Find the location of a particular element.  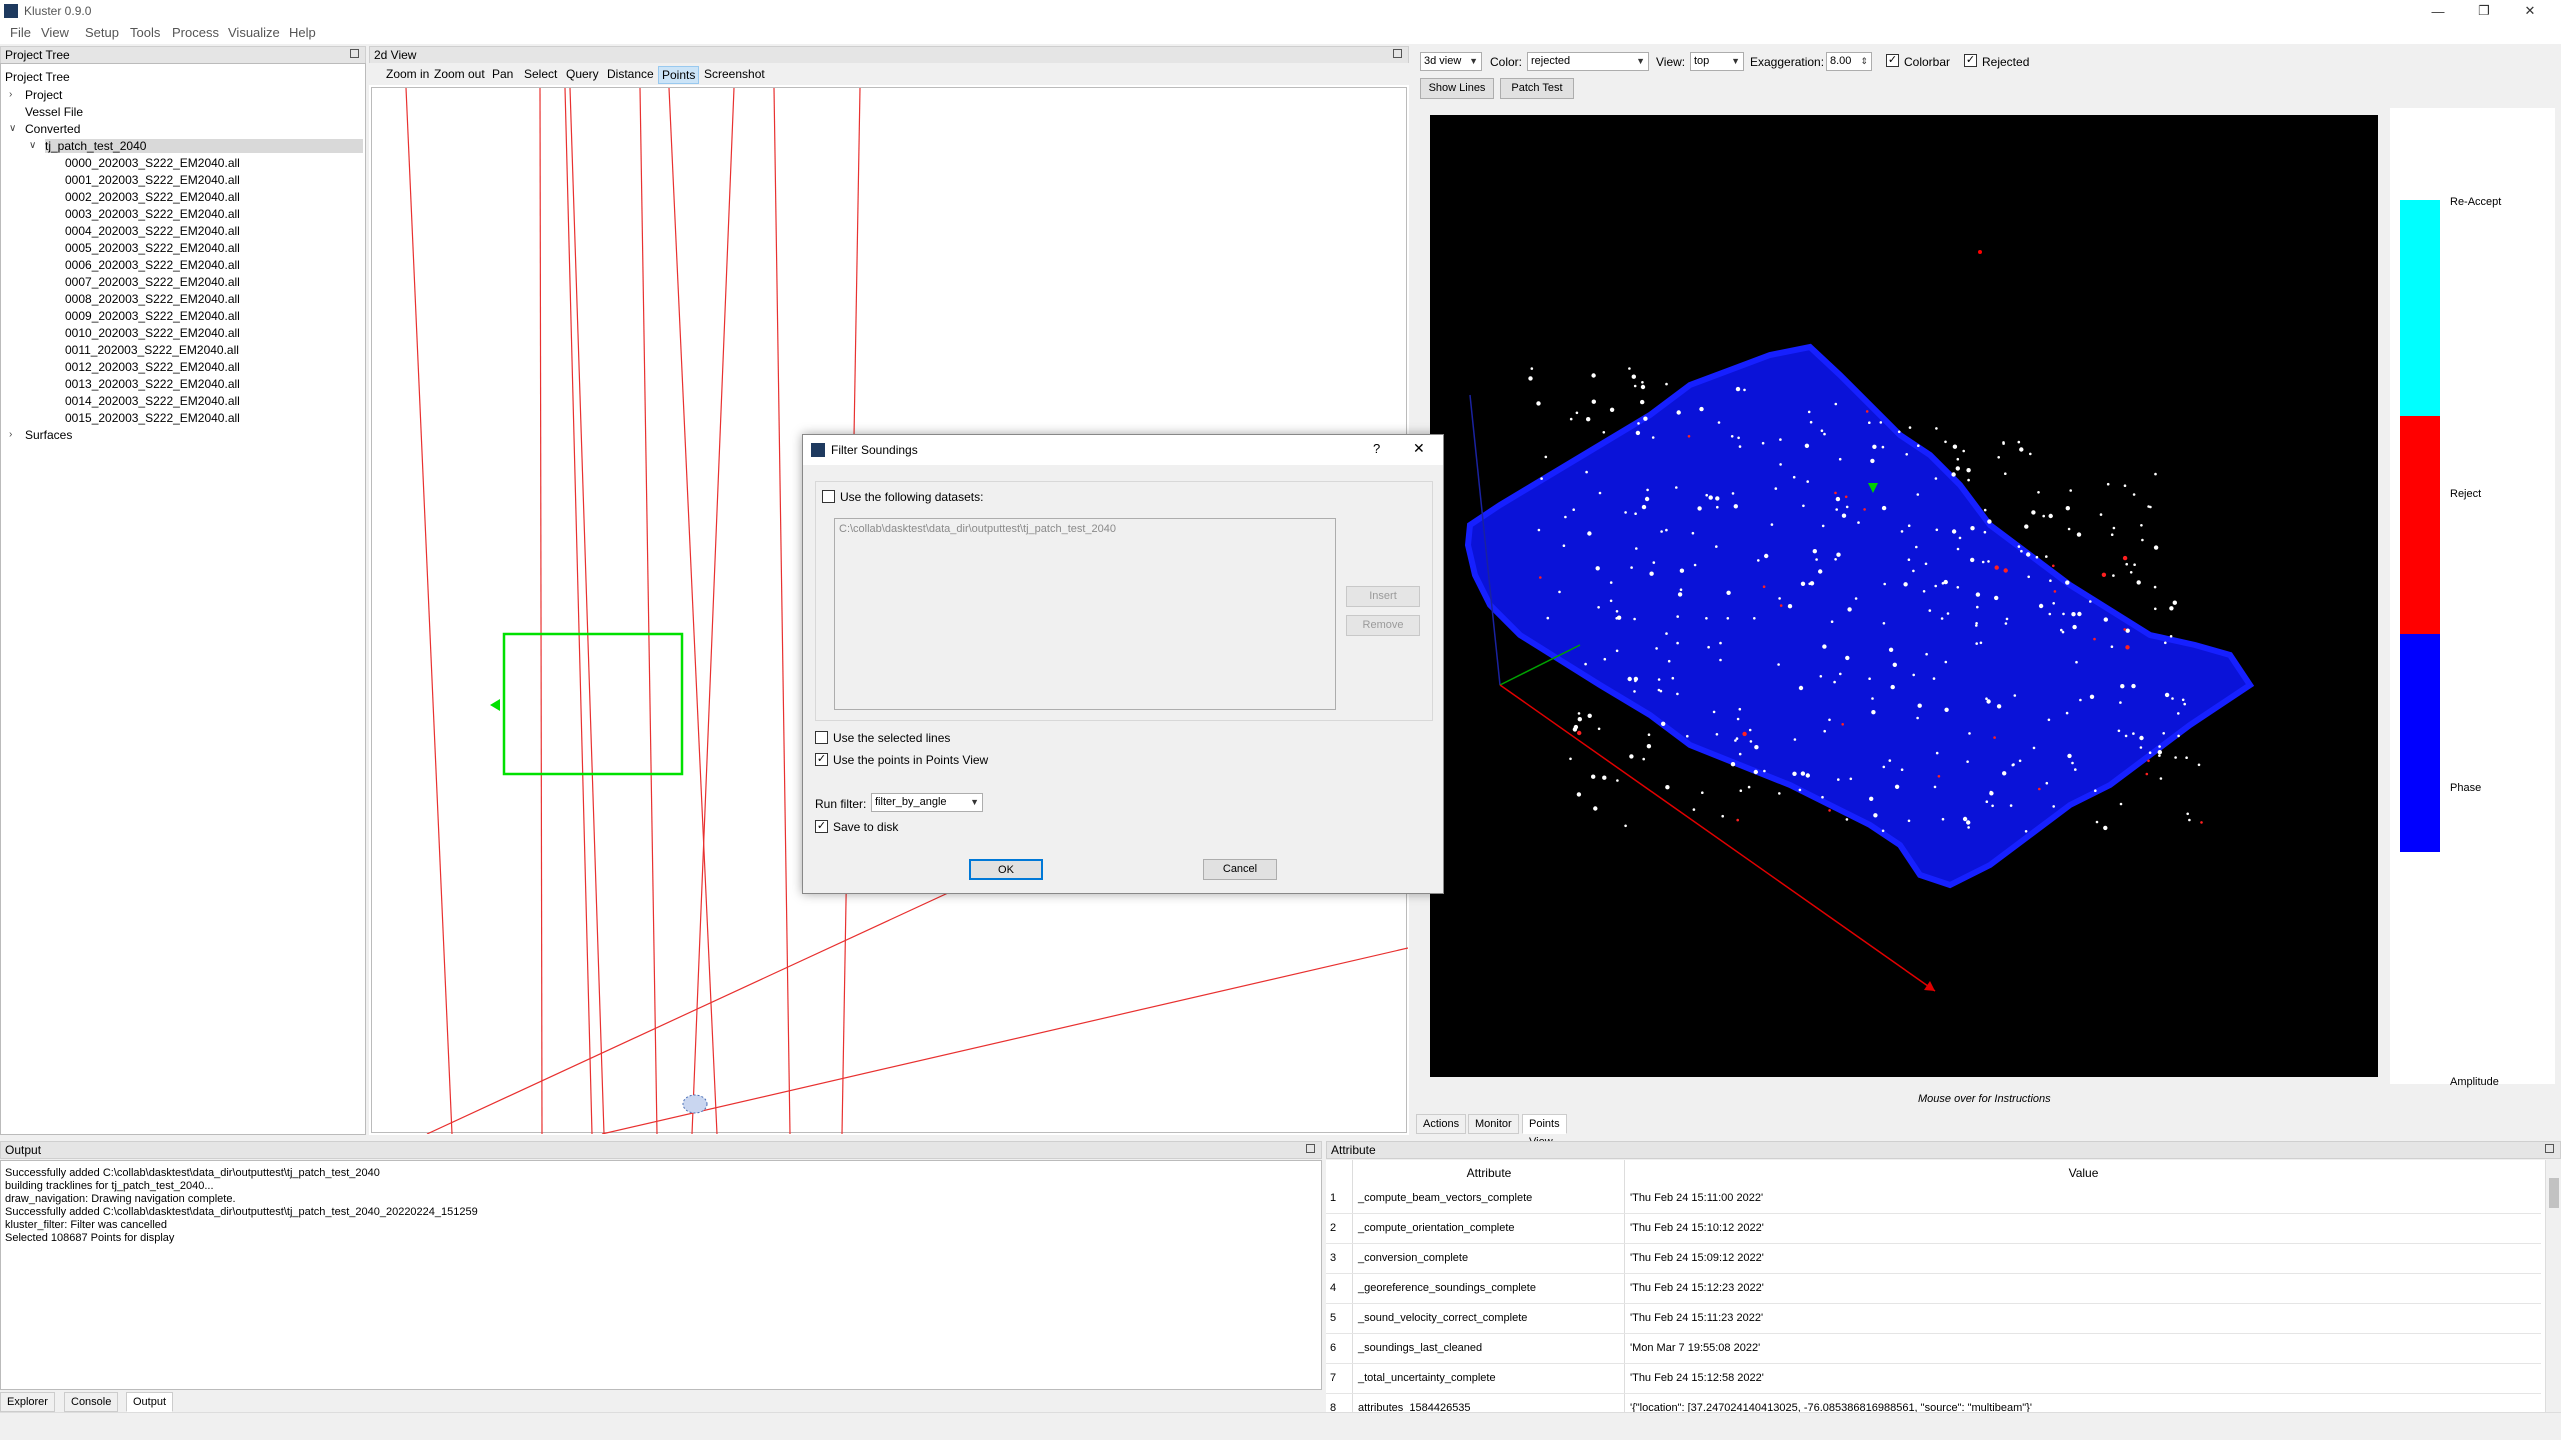

column-header-attribute: Attribute is located at coordinates (1489, 1175).